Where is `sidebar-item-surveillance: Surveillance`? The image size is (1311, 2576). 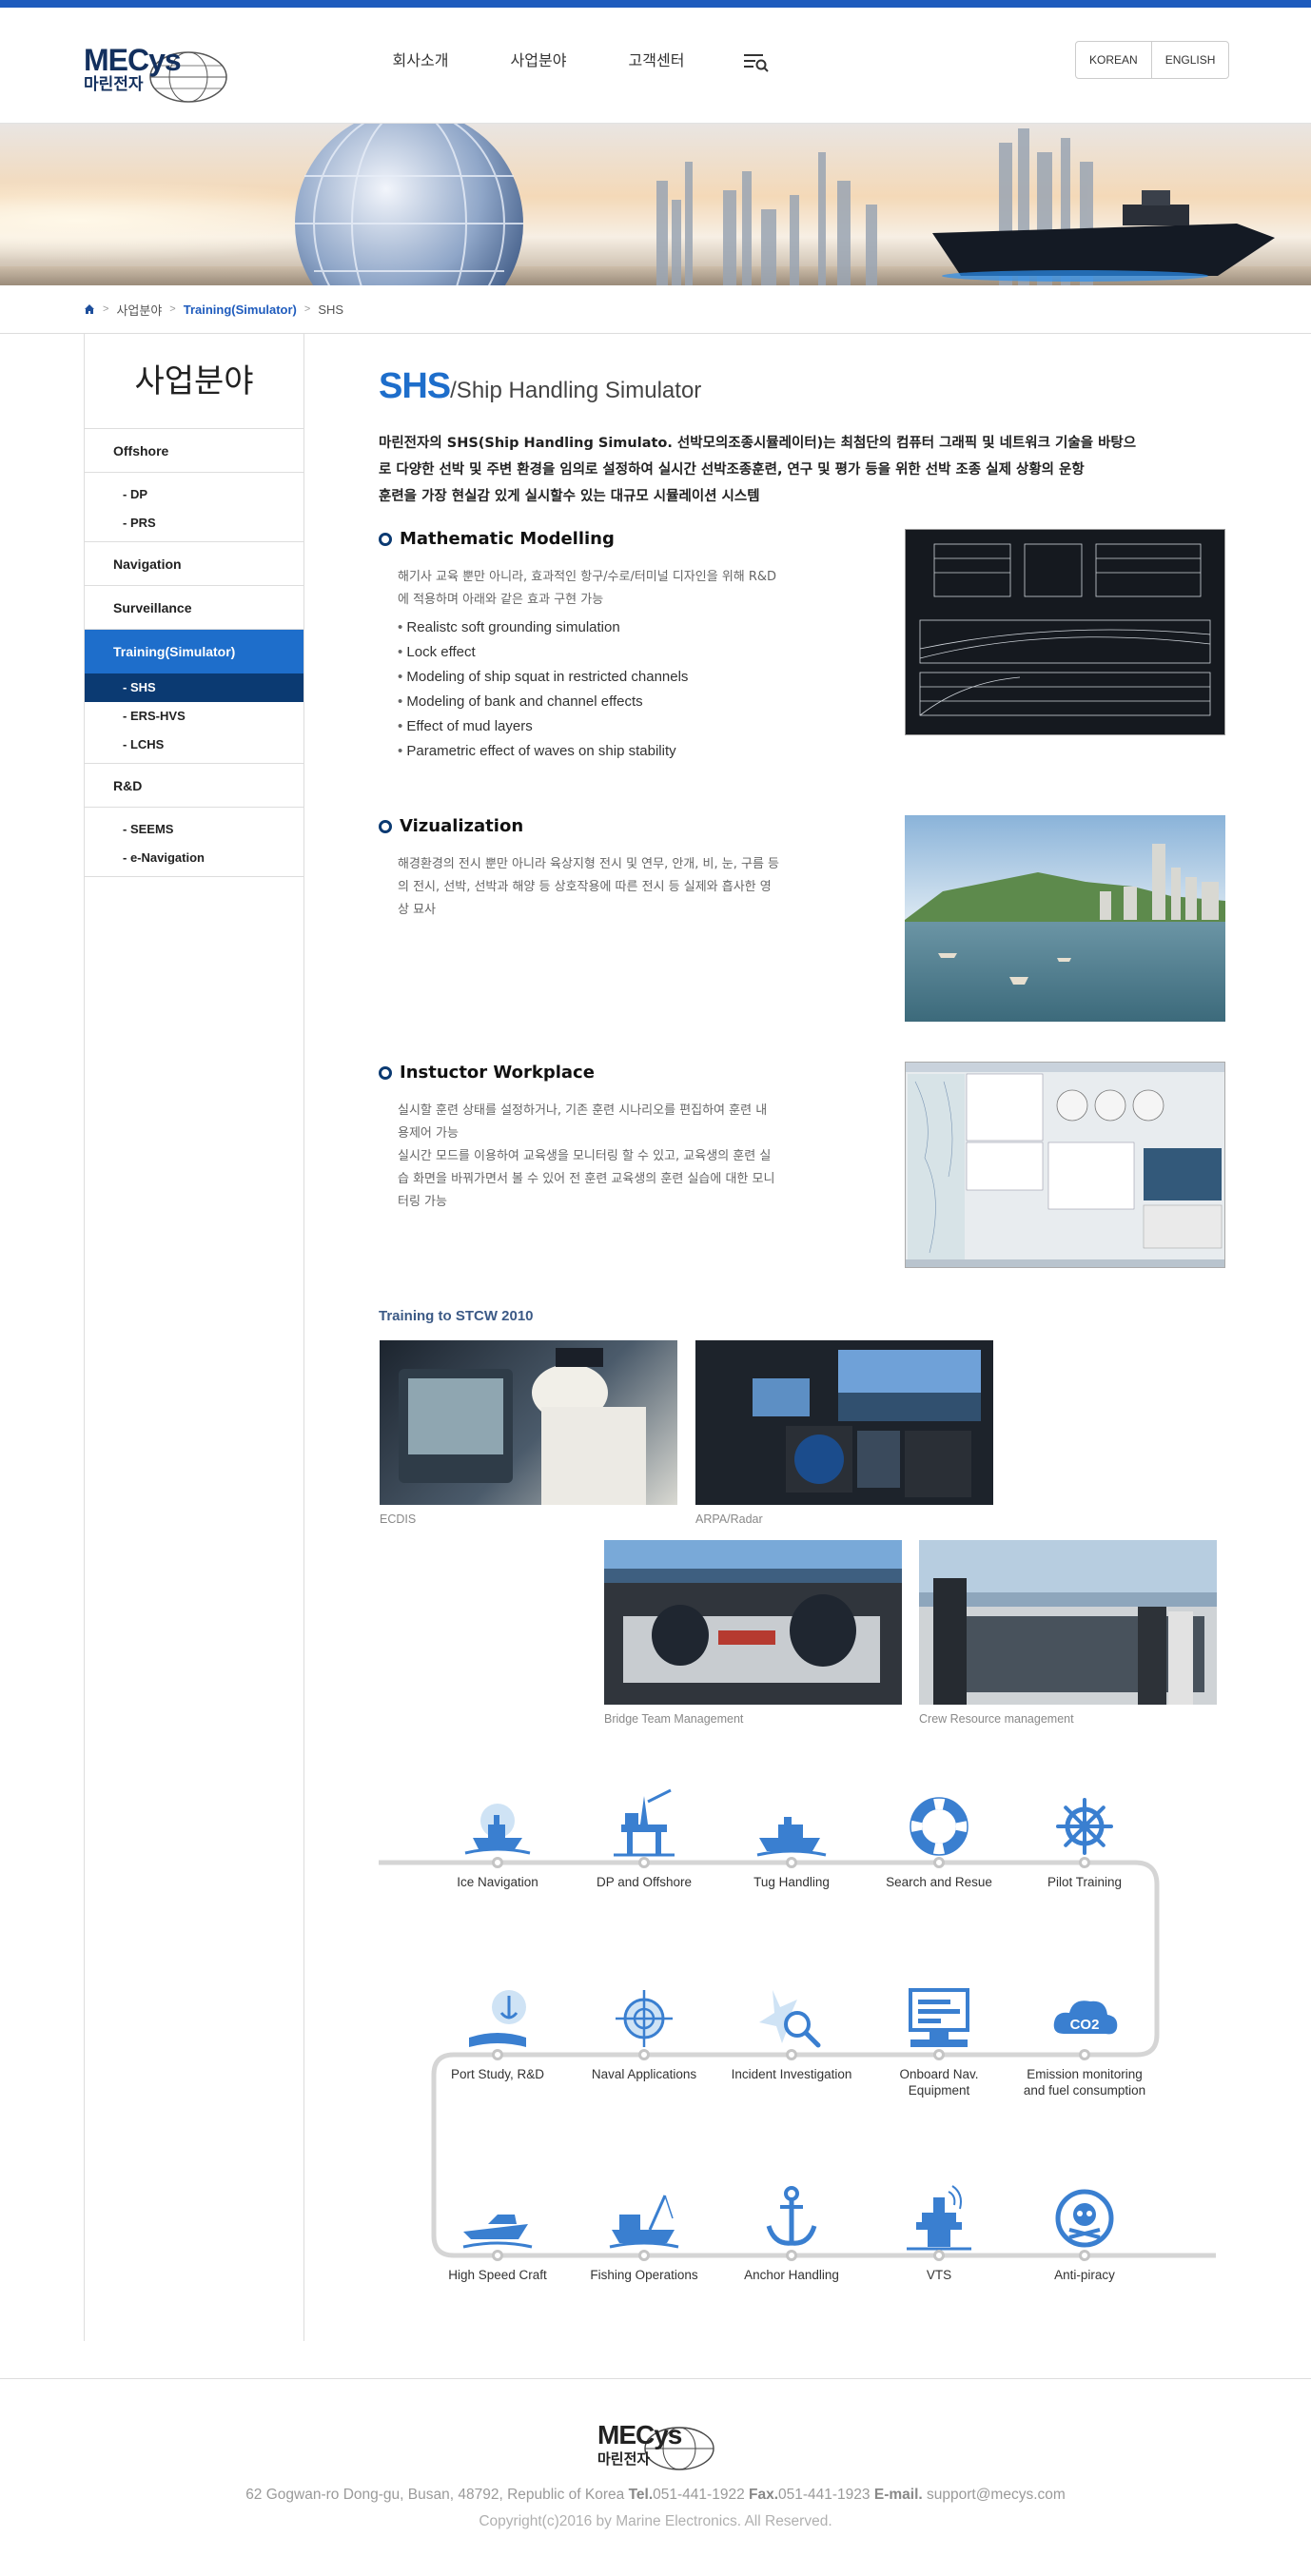
sidebar-item-surveillance: Surveillance is located at coordinates (194, 608).